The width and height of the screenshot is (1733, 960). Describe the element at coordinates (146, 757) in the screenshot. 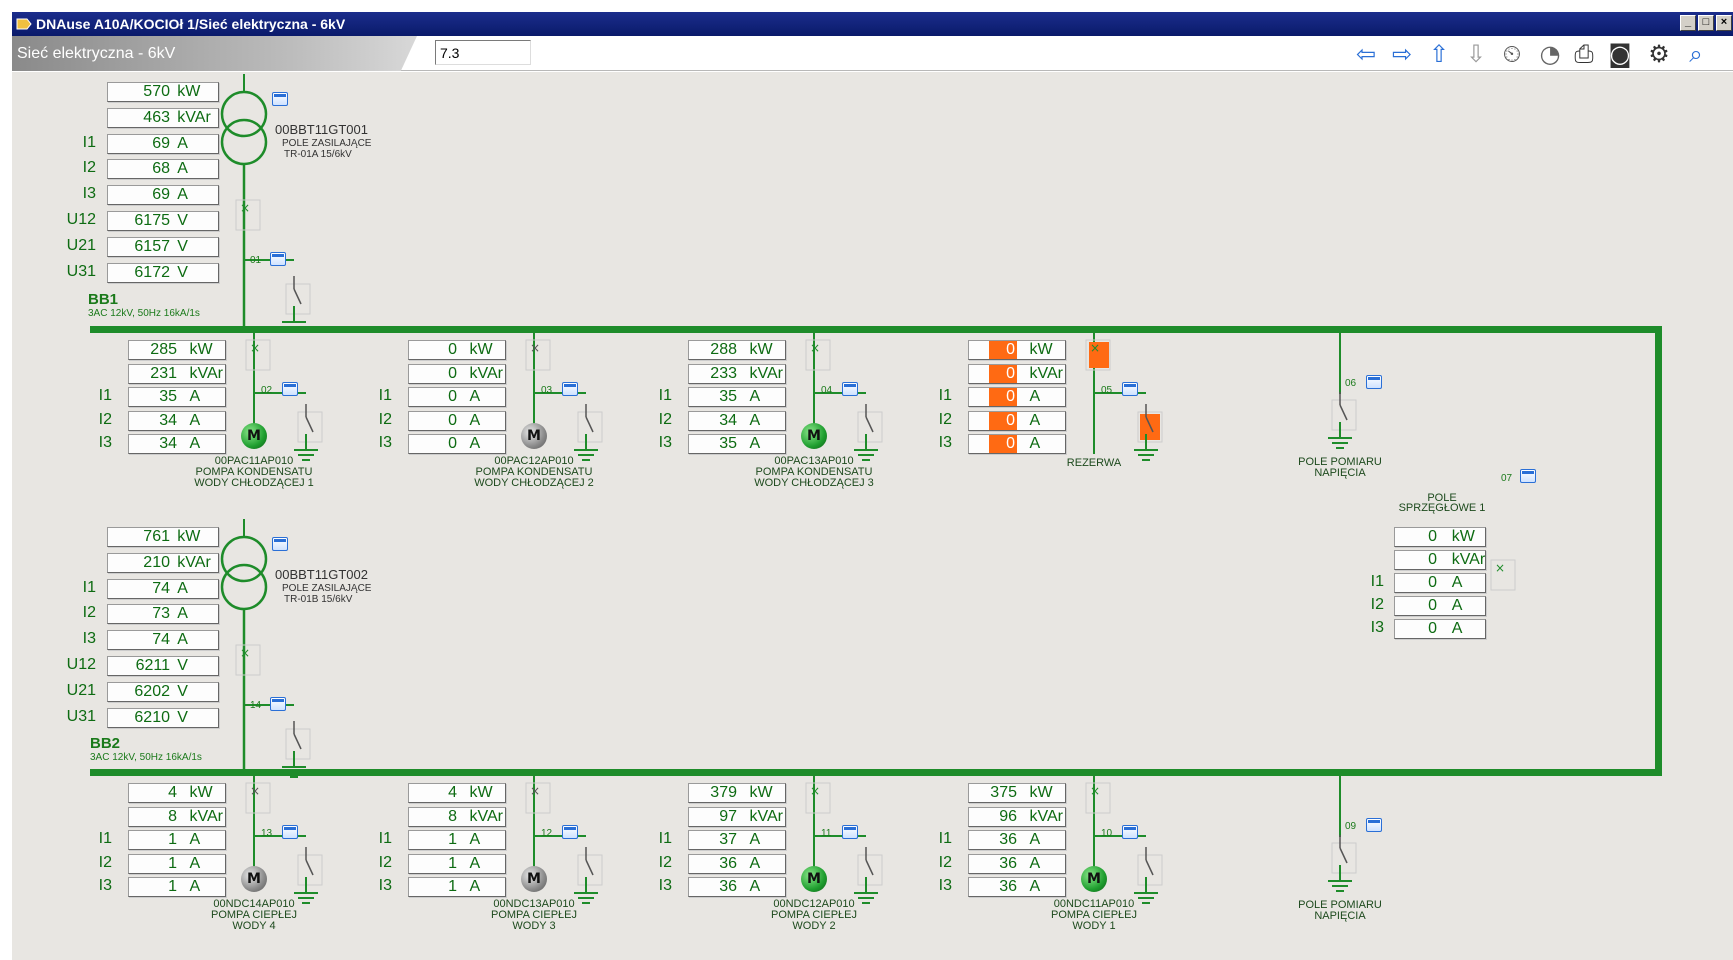

I see `busbar-bb2-desc: 3AC 12kV, 50Hz 16kA/1s` at that location.